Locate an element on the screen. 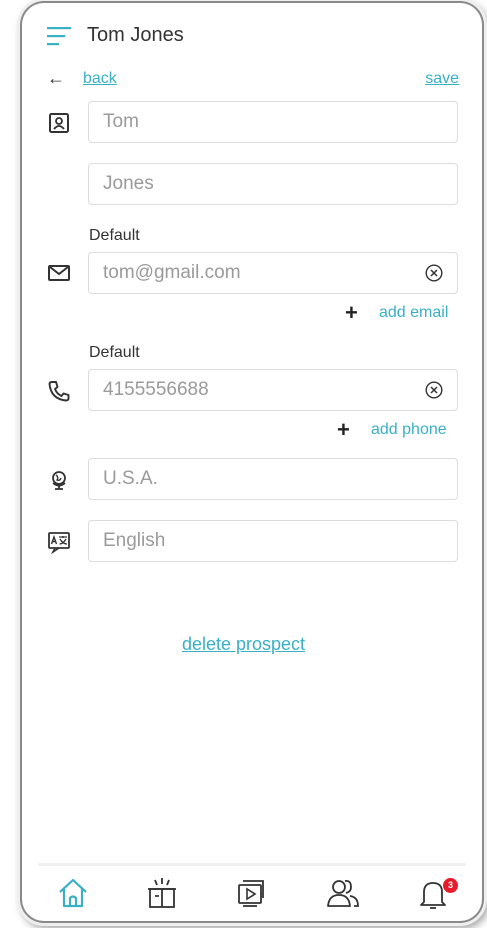 This screenshot has height=928, width=487. media-icon is located at coordinates (251, 893).